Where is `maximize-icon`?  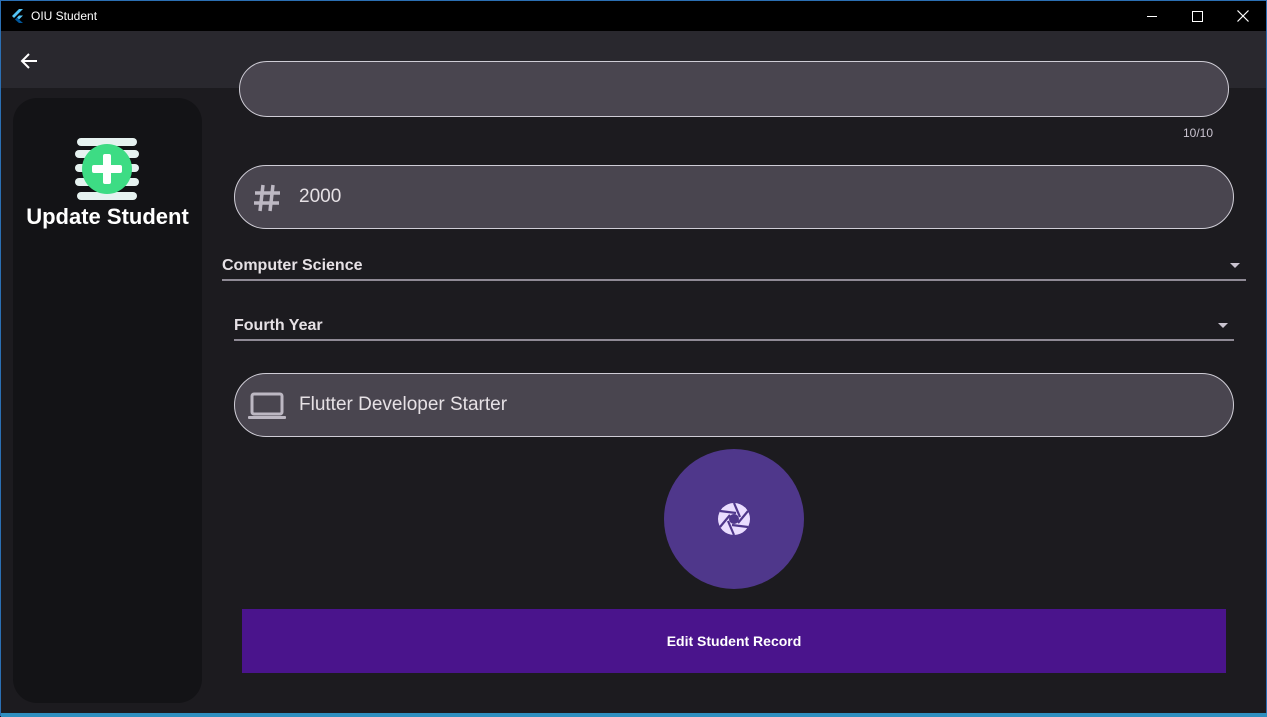 maximize-icon is located at coordinates (1197, 16).